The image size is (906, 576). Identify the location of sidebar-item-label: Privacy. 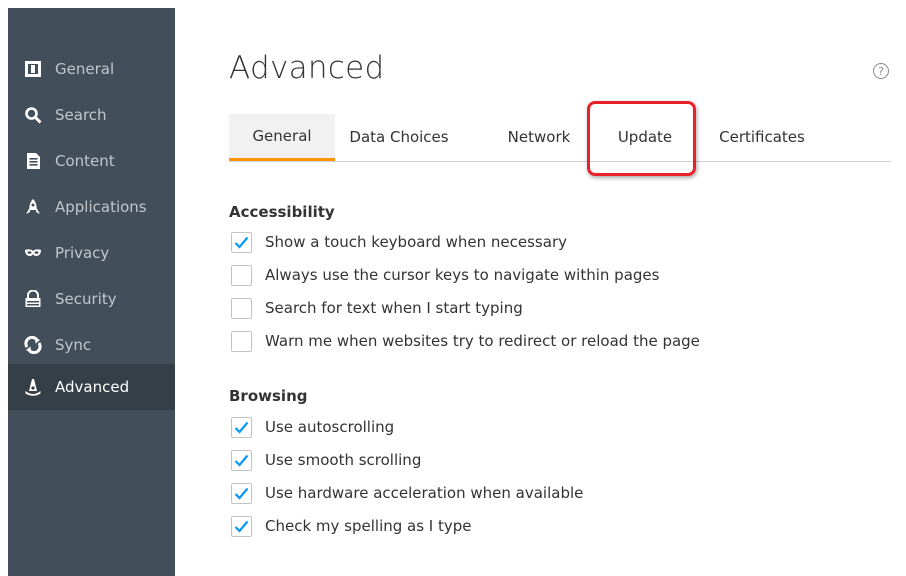
(82, 253).